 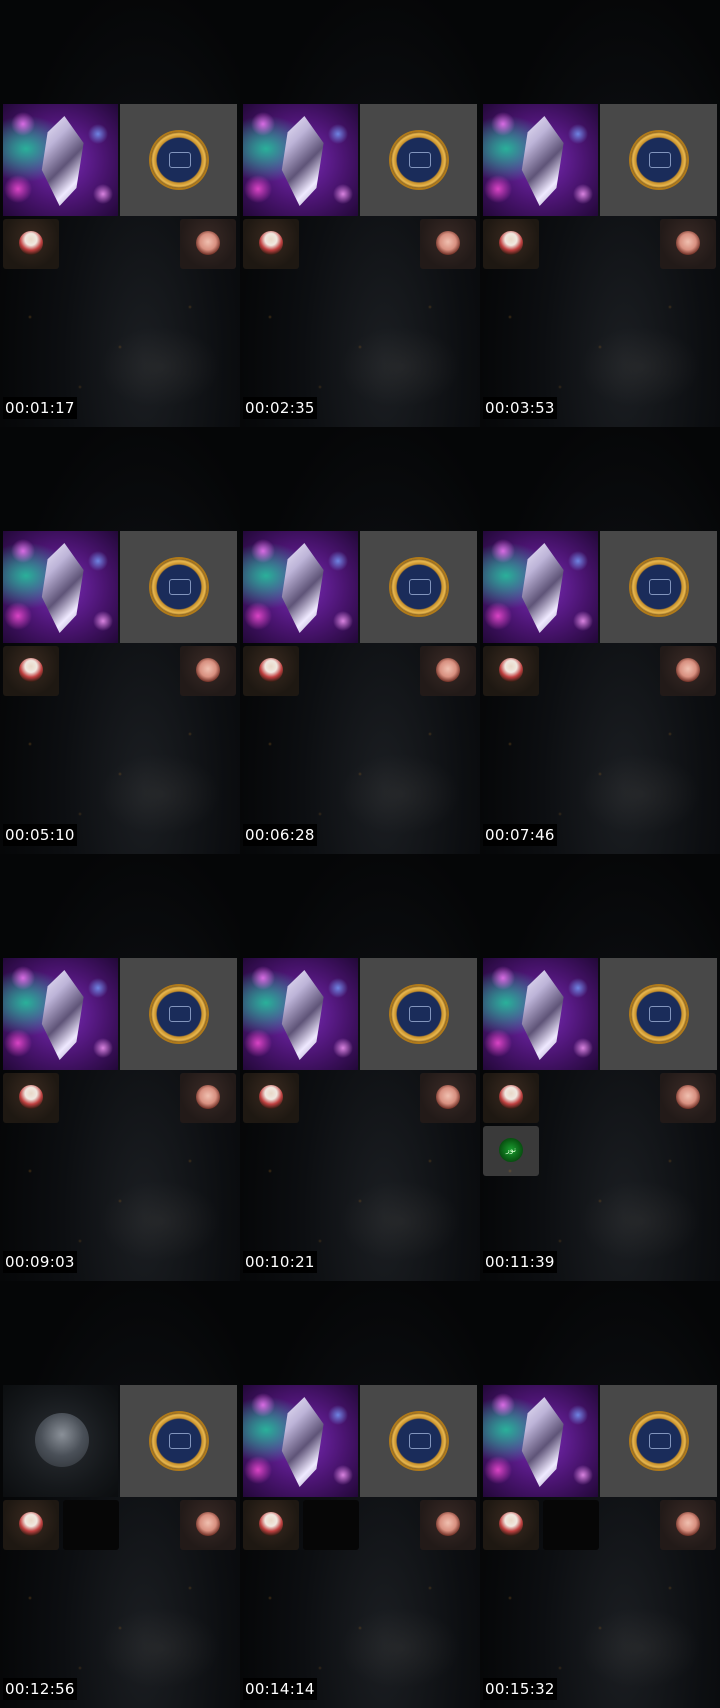 I want to click on participant-tile-nour: نور, so click(x=511, y=1151).